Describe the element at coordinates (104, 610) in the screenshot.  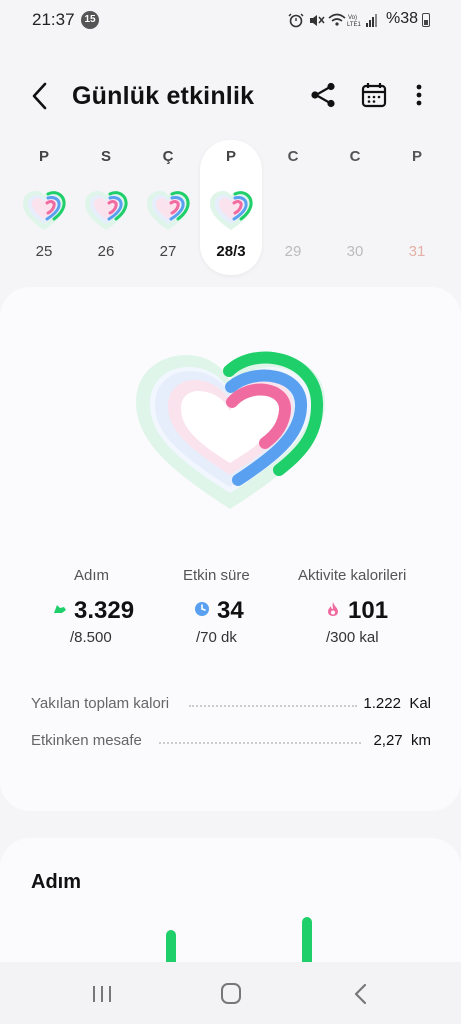
I see `steps-value: 3.329` at that location.